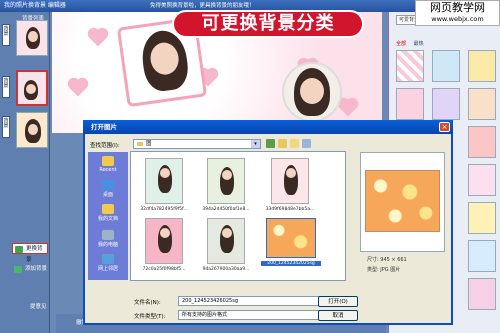 This screenshot has width=500, height=333. What do you see at coordinates (419, 44) in the screenshot?
I see `gallery-tab-hot: 最热` at bounding box center [419, 44].